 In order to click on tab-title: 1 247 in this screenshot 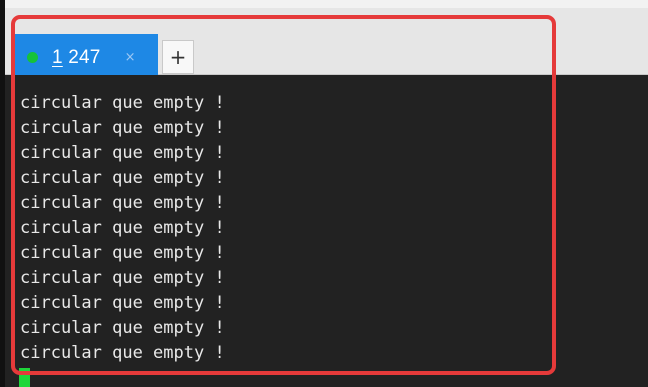, I will do `click(76, 58)`.